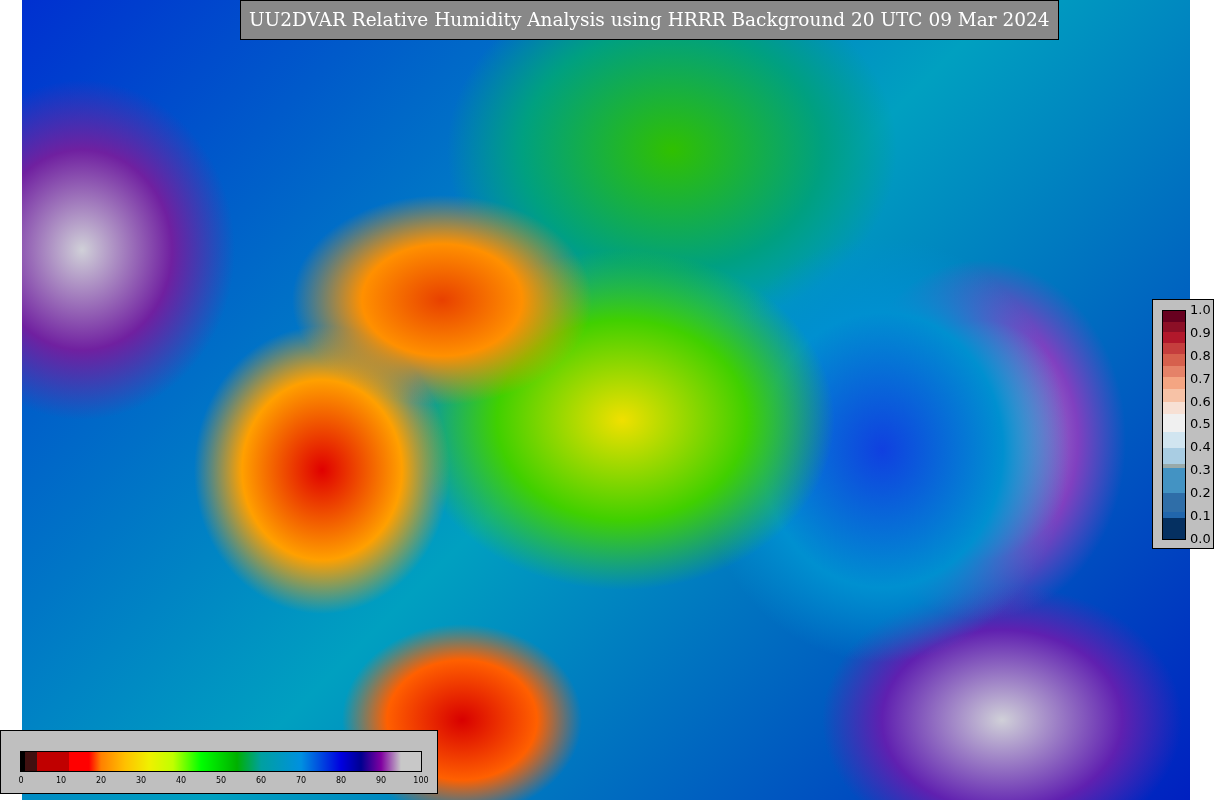 The width and height of the screenshot is (1216, 800). I want to click on tick-label: 0.7, so click(1200, 378).